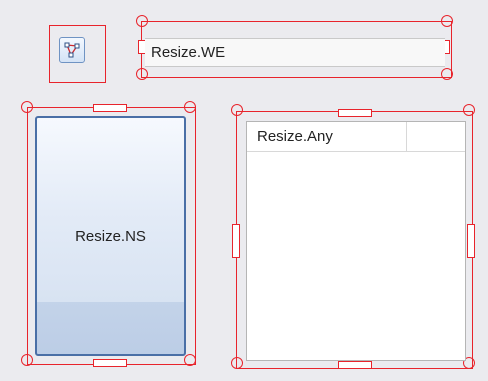 The width and height of the screenshot is (488, 381). What do you see at coordinates (142, 74) in the screenshot?
I see `resize-we-handle-bottom-left` at bounding box center [142, 74].